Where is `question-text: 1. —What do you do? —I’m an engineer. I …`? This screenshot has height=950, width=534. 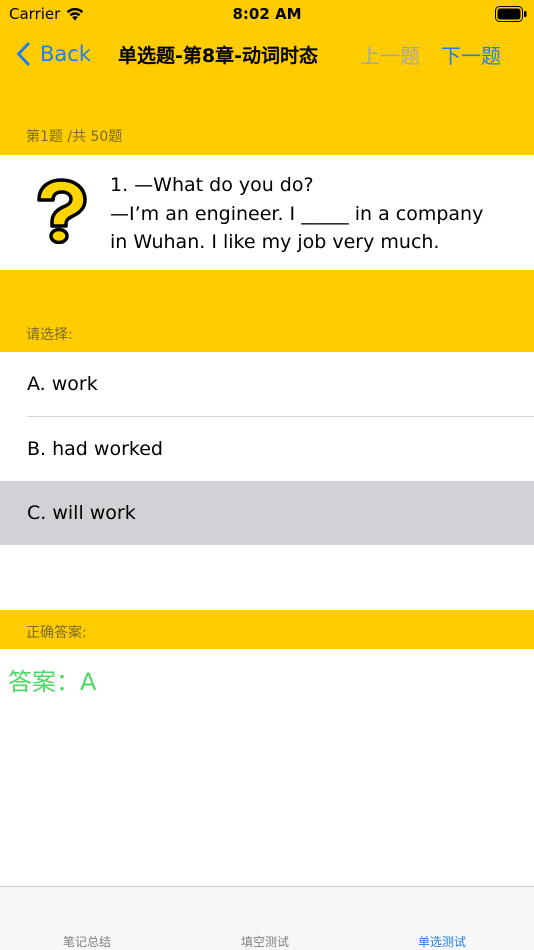
question-text: 1. —What do you do? —I’m an engineer. I … is located at coordinates (315, 214).